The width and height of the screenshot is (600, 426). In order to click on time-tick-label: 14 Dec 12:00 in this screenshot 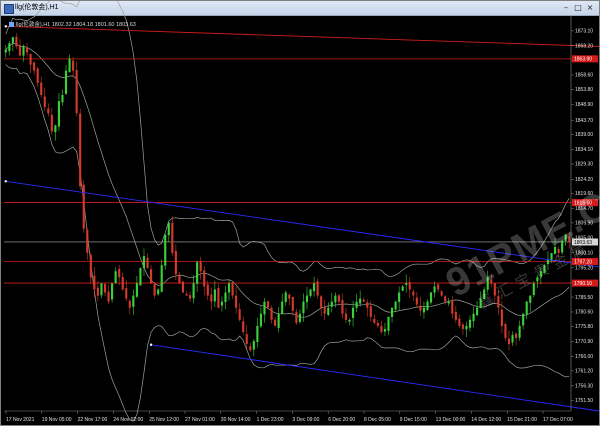, I will do `click(486, 420)`.